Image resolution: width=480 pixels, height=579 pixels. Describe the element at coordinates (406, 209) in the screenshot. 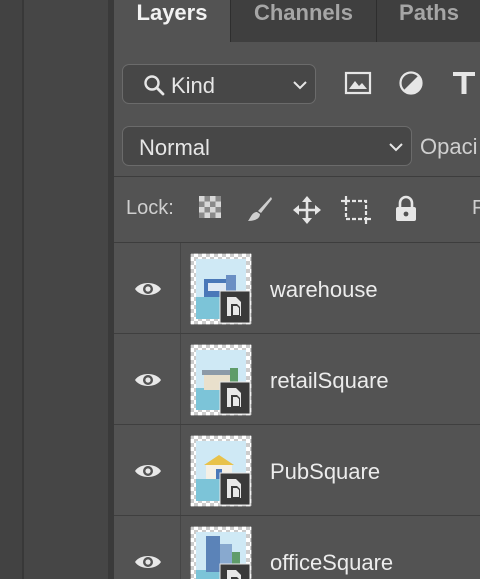

I see `lock-all-icon` at that location.